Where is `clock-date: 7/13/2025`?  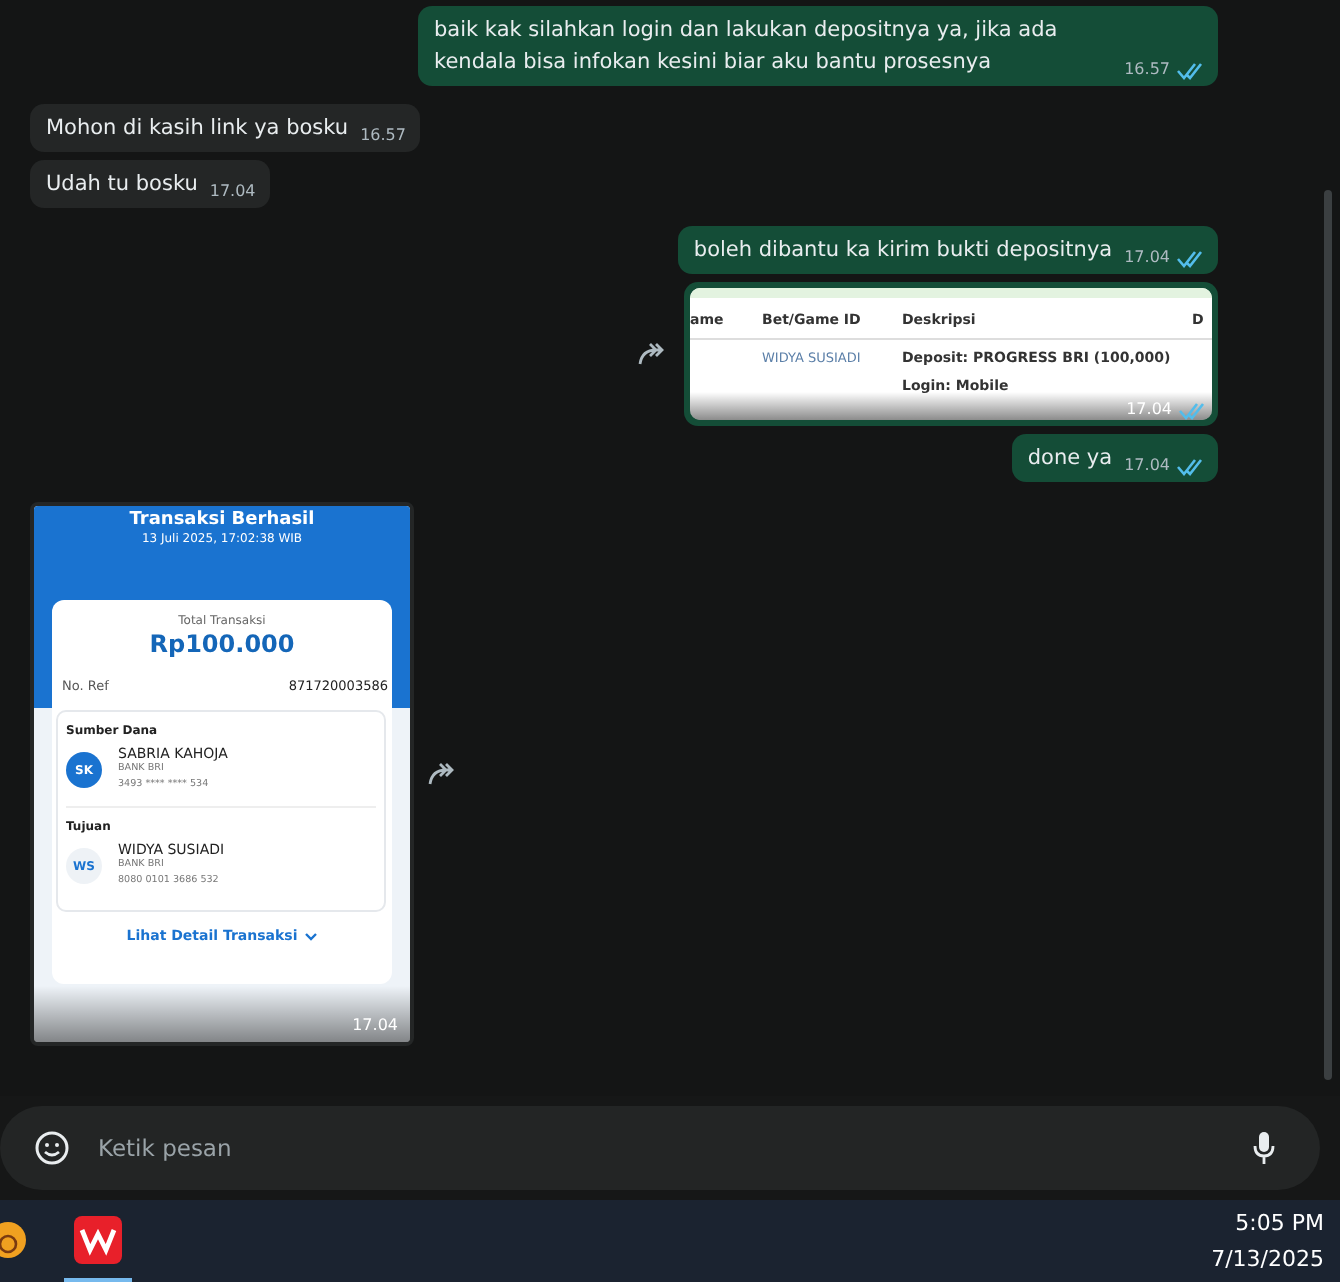
clock-date: 7/13/2025 is located at coordinates (1267, 1259).